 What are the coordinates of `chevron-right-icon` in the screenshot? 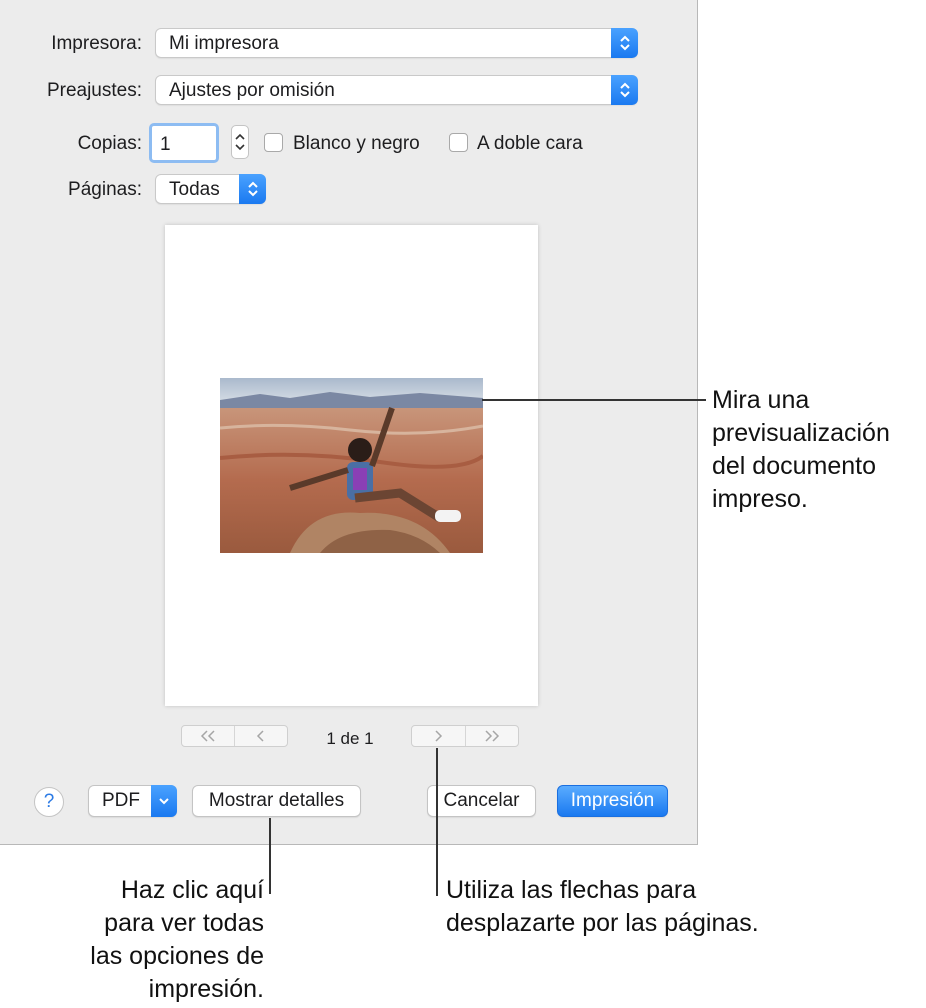 It's located at (439, 736).